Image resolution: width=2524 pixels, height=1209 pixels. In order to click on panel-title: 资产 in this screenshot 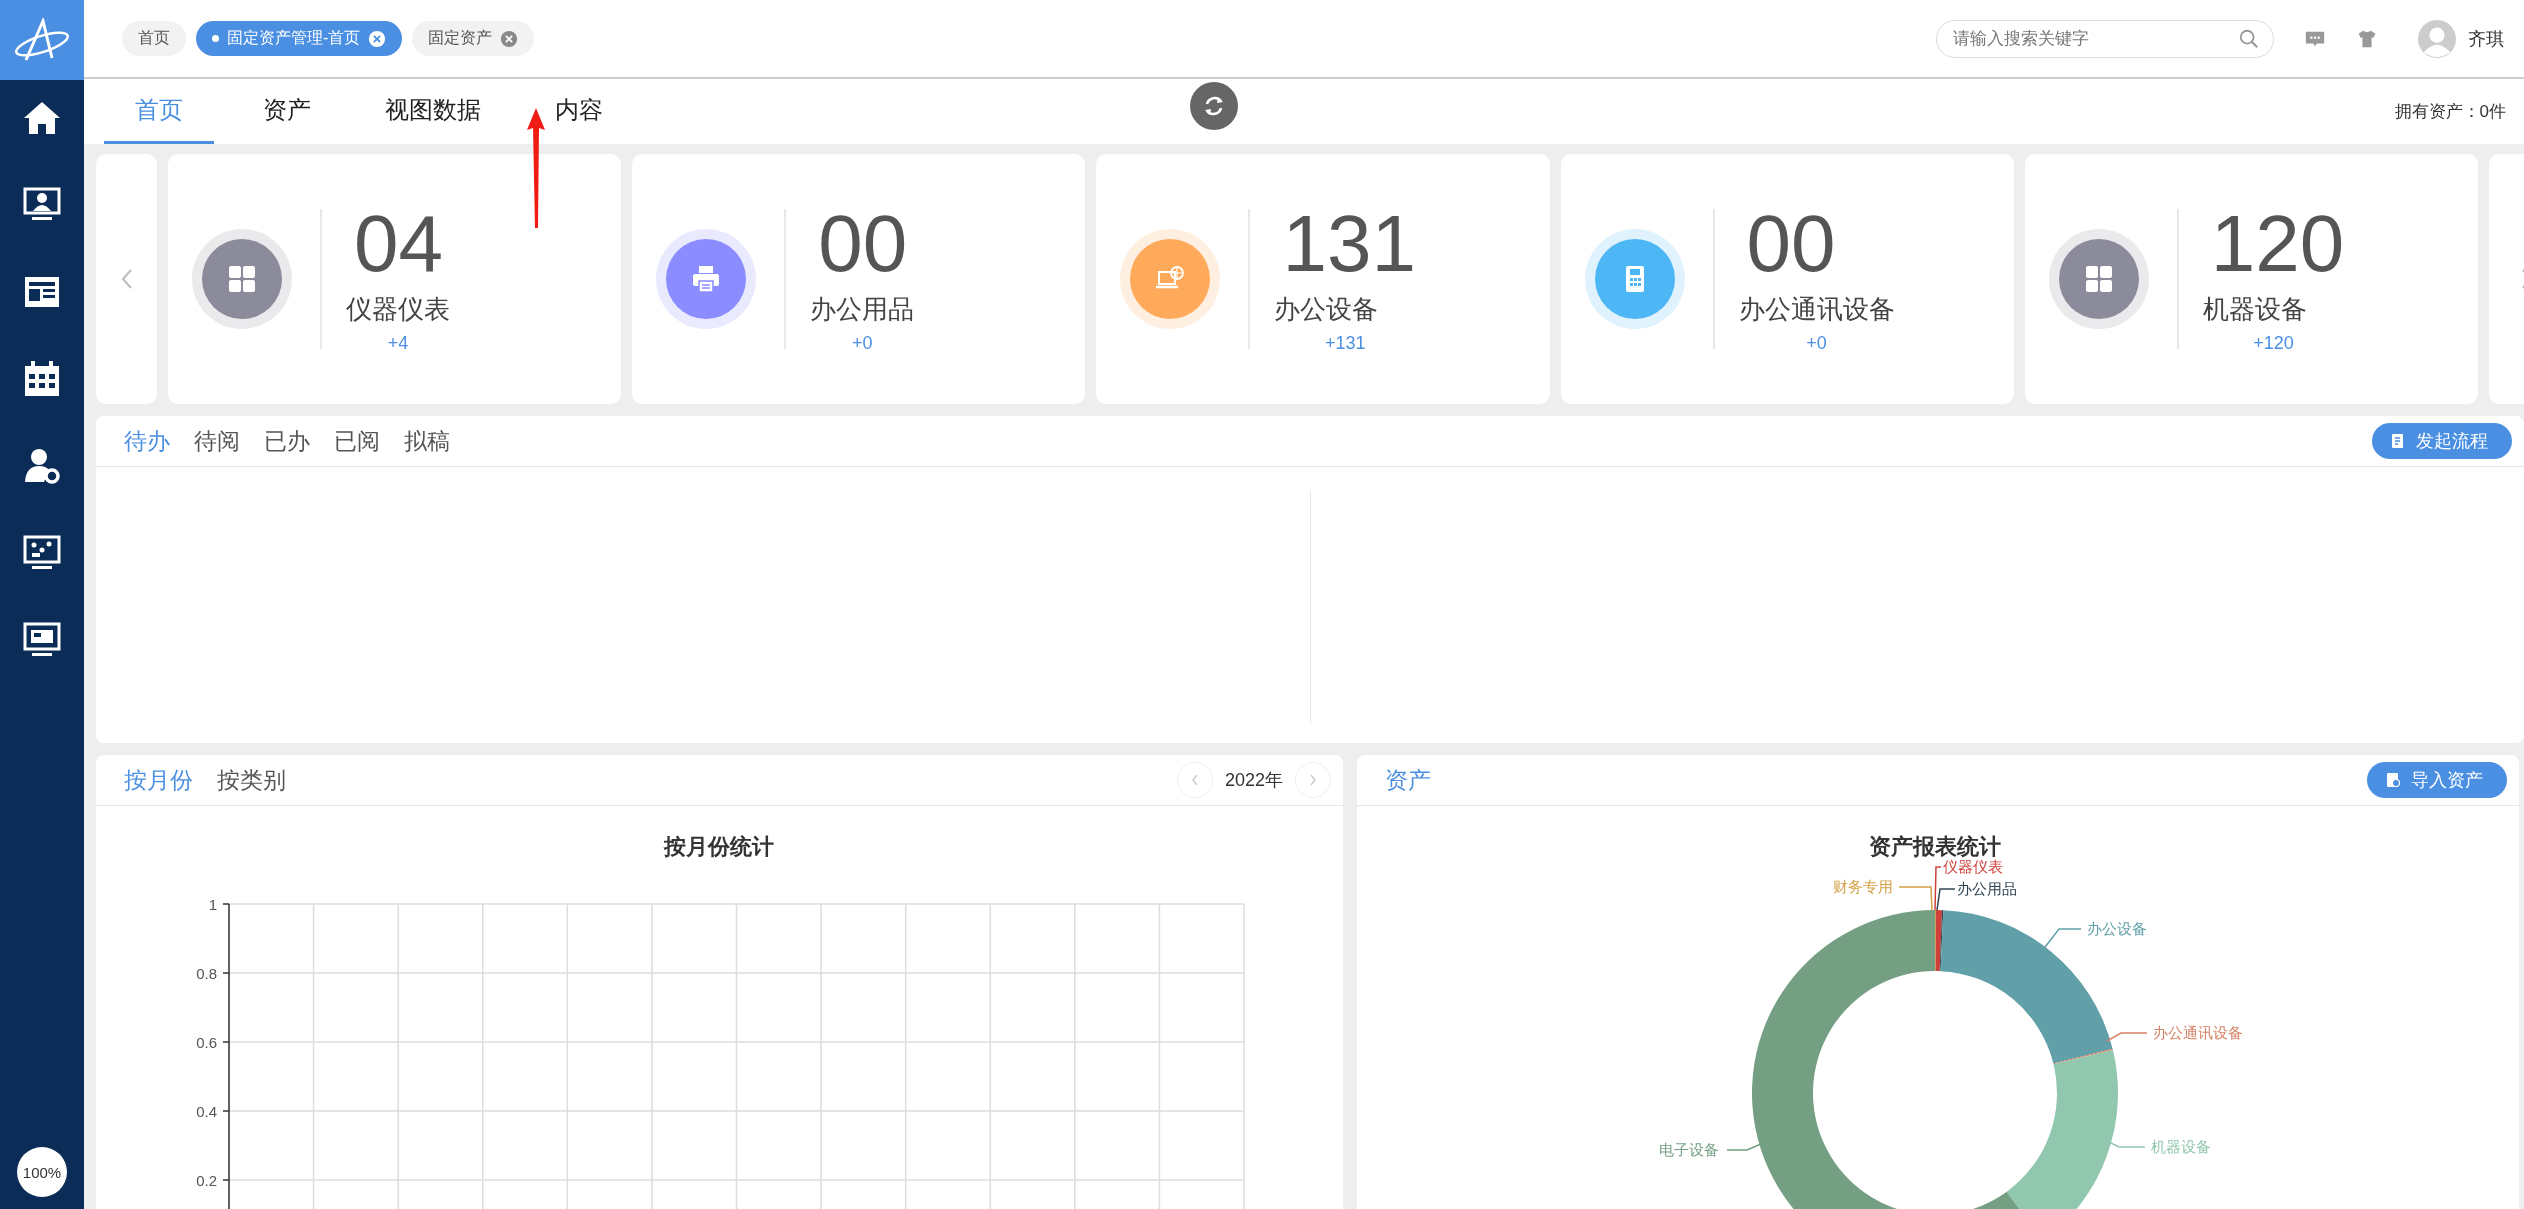, I will do `click(1408, 780)`.